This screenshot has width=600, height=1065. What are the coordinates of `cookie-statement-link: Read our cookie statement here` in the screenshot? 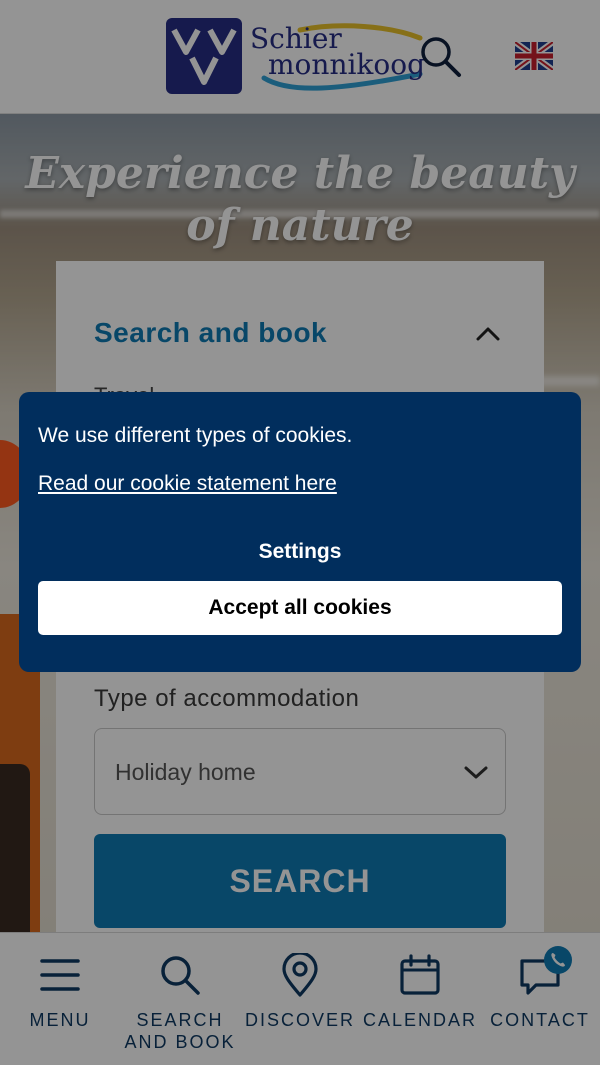 It's located at (187, 484).